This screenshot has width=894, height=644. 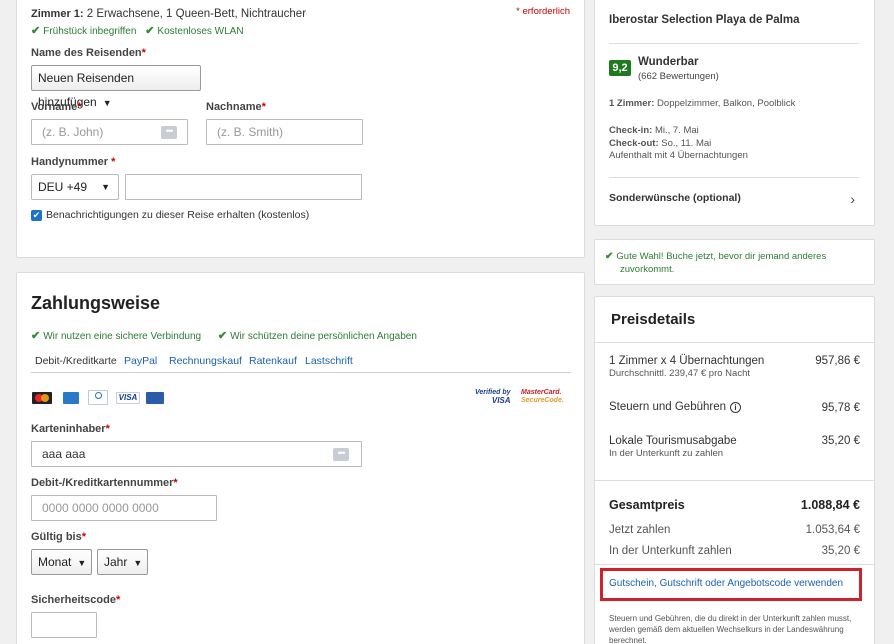 I want to click on card-holder-label: Karteninhaber*, so click(x=70, y=429).